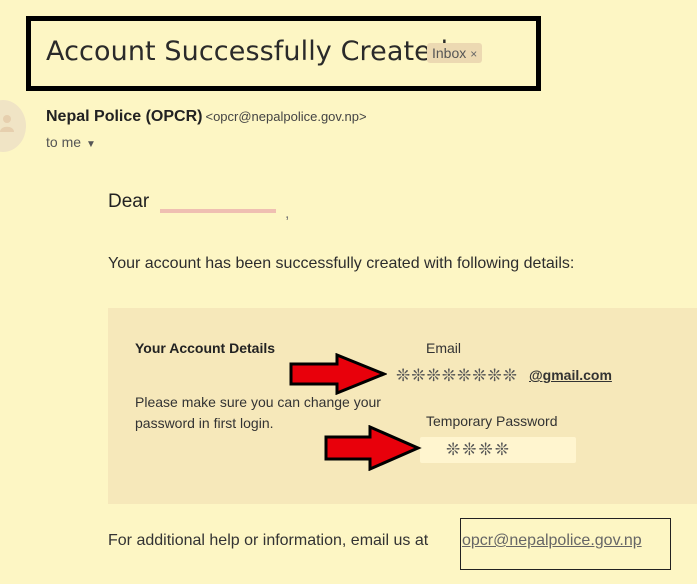 The height and width of the screenshot is (584, 697). What do you see at coordinates (473, 54) in the screenshot?
I see `remove-label-icon: ×` at bounding box center [473, 54].